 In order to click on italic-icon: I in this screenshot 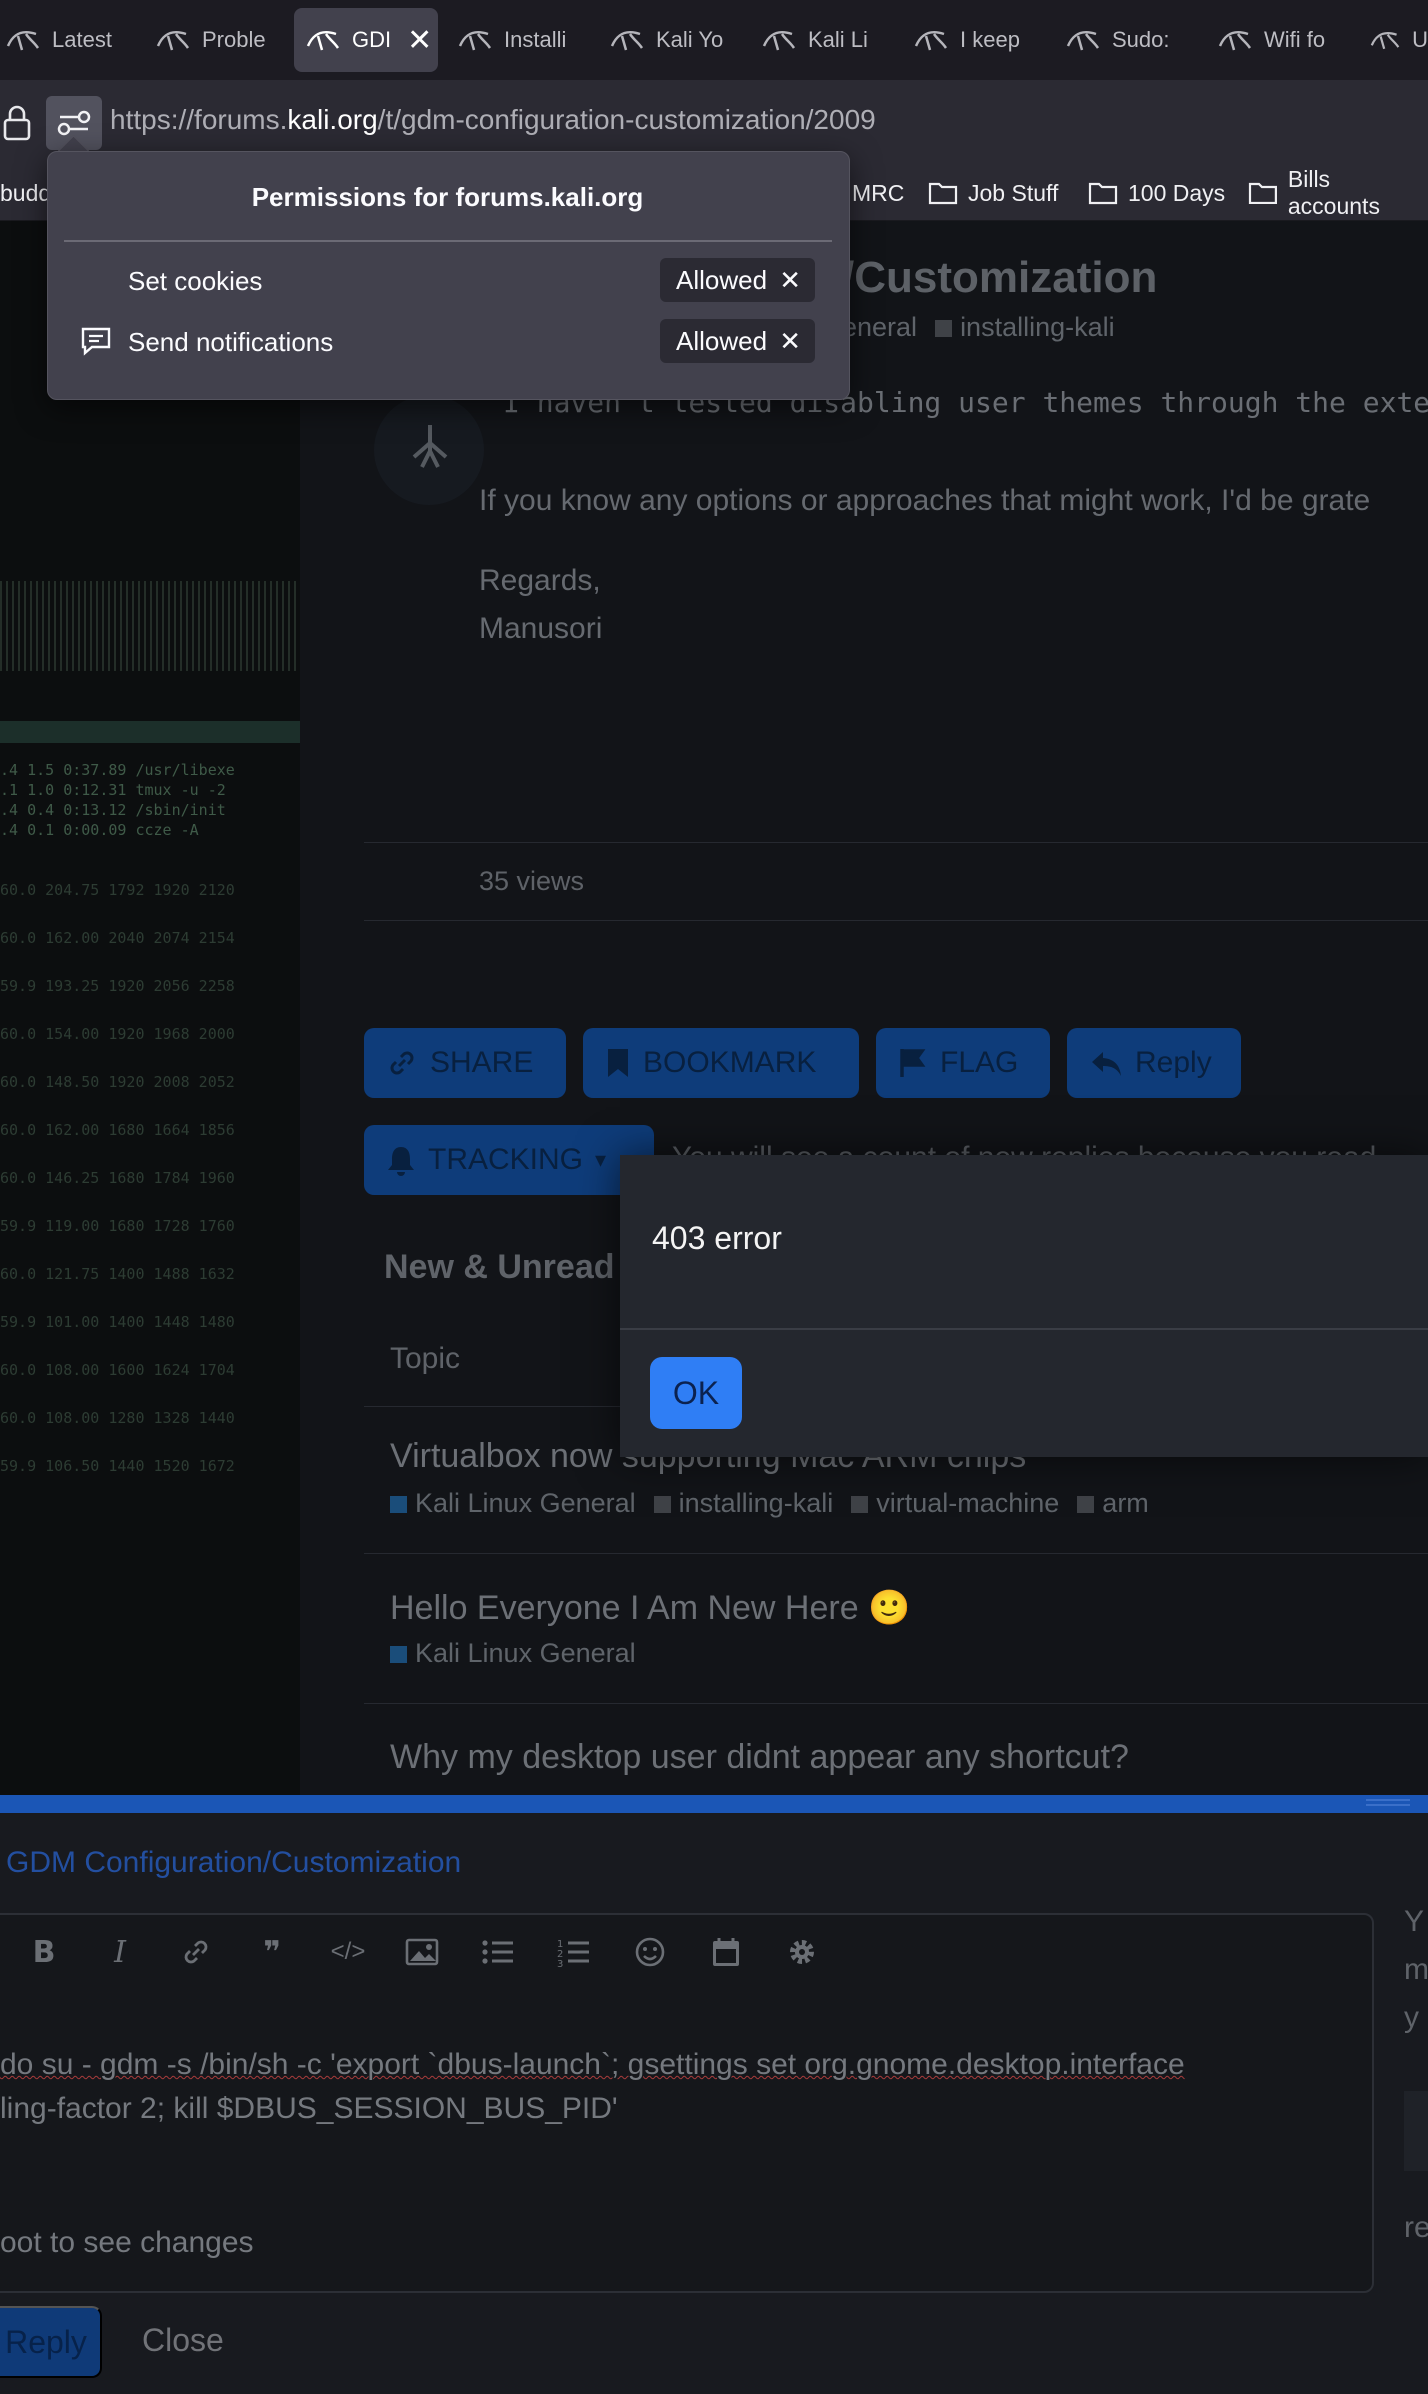, I will do `click(120, 1952)`.